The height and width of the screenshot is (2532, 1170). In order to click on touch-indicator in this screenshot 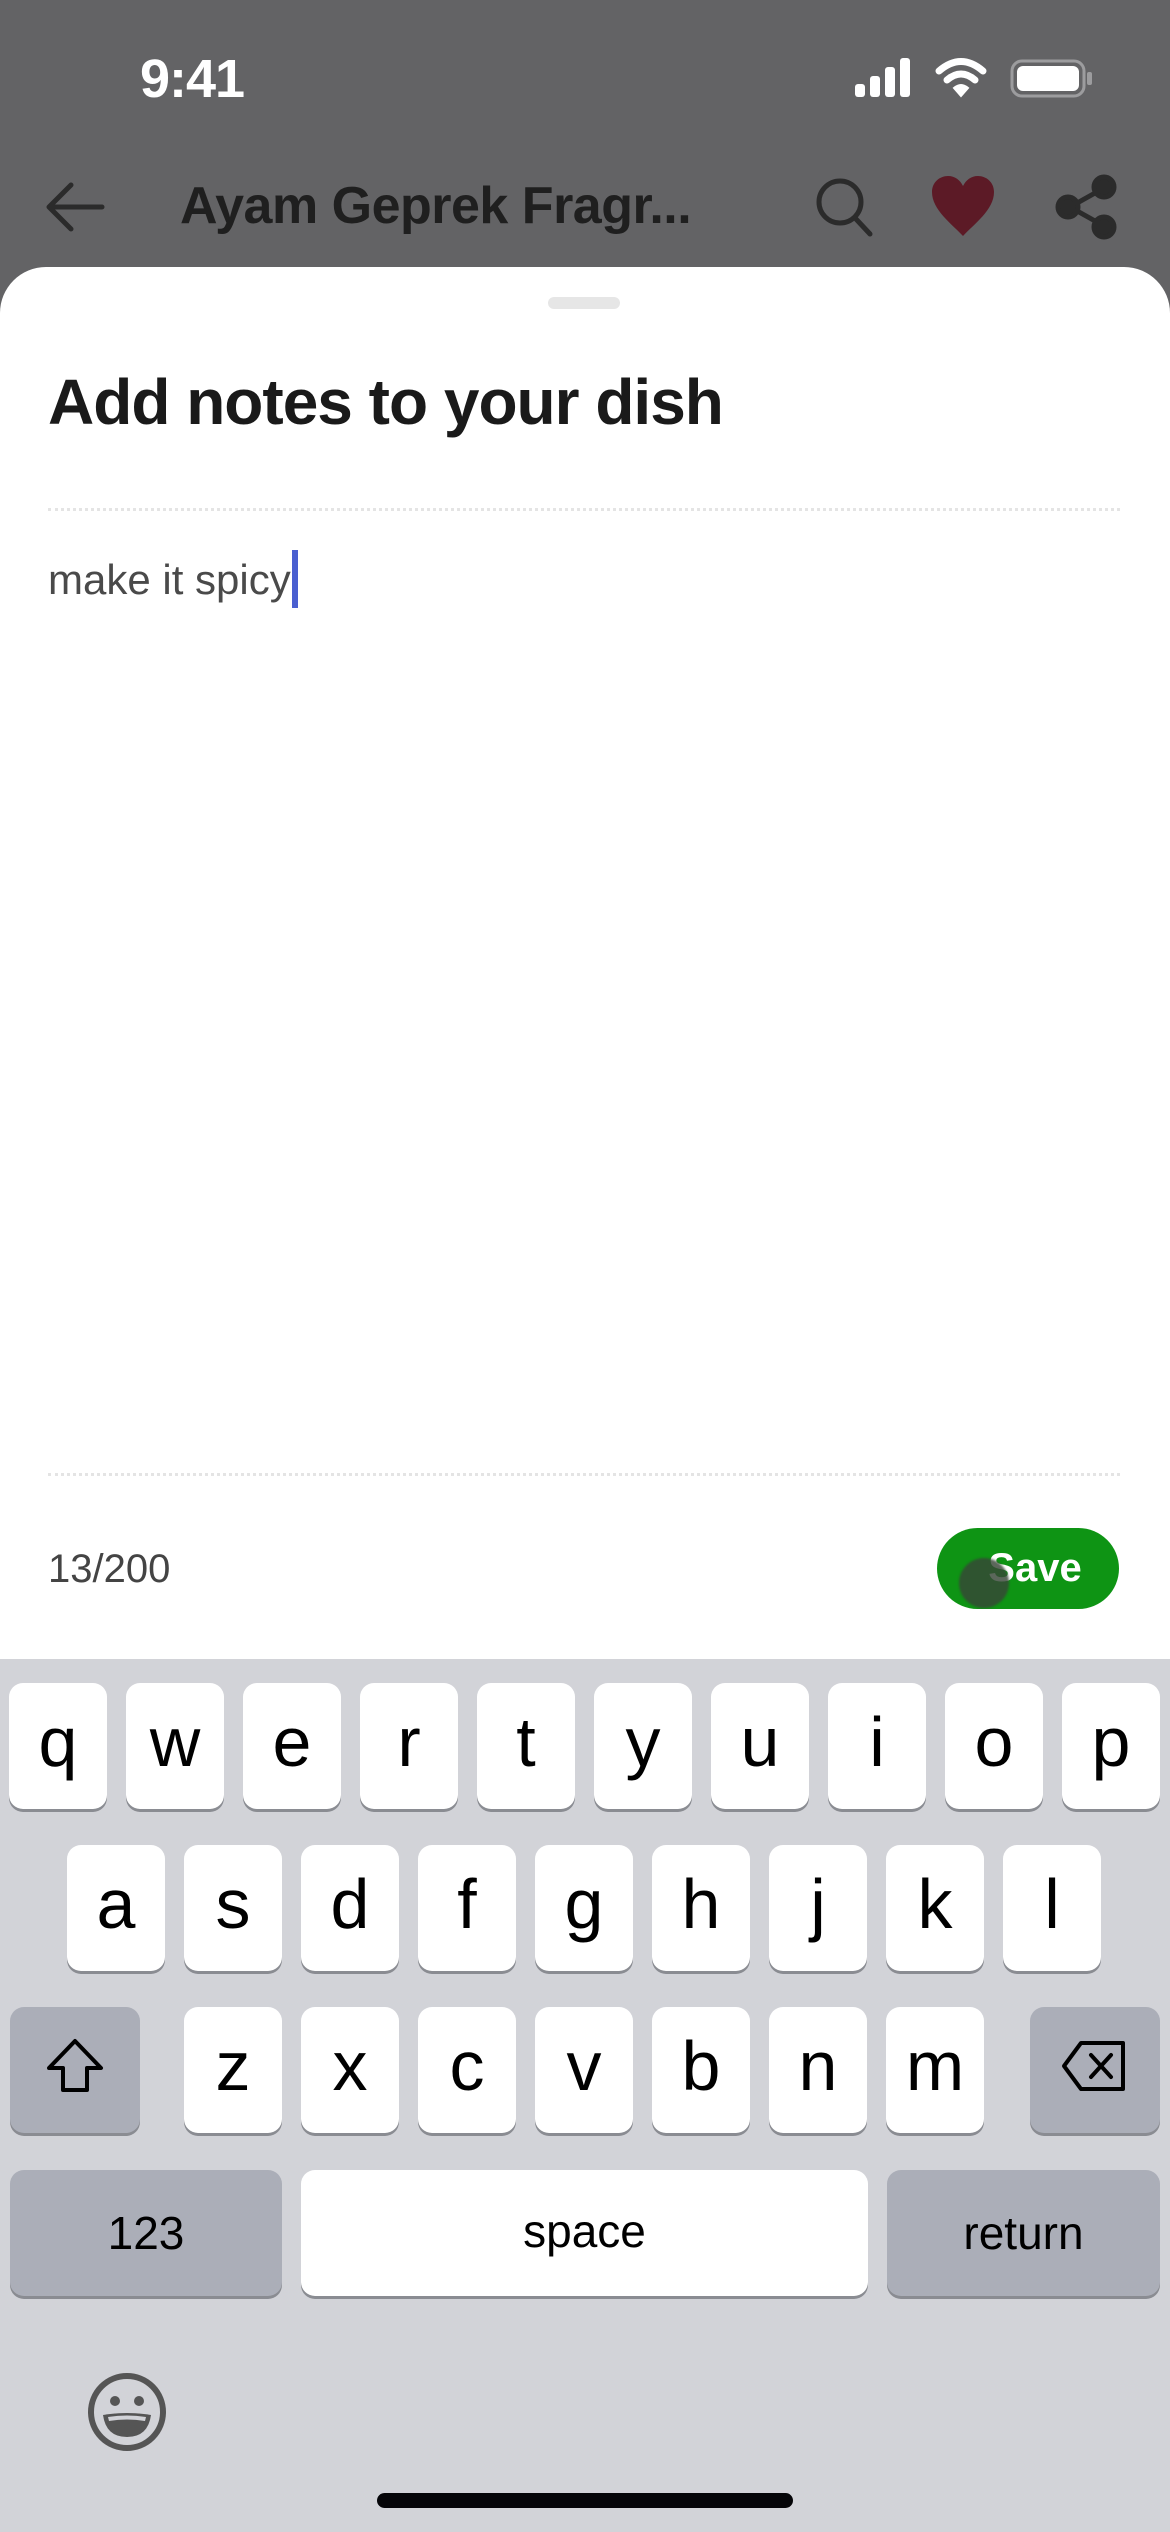, I will do `click(984, 1583)`.